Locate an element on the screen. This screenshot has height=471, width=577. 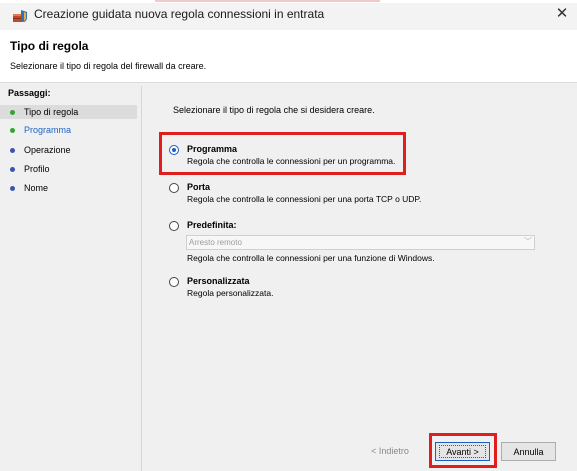
step-operazione: Operazione is located at coordinates (40, 150).